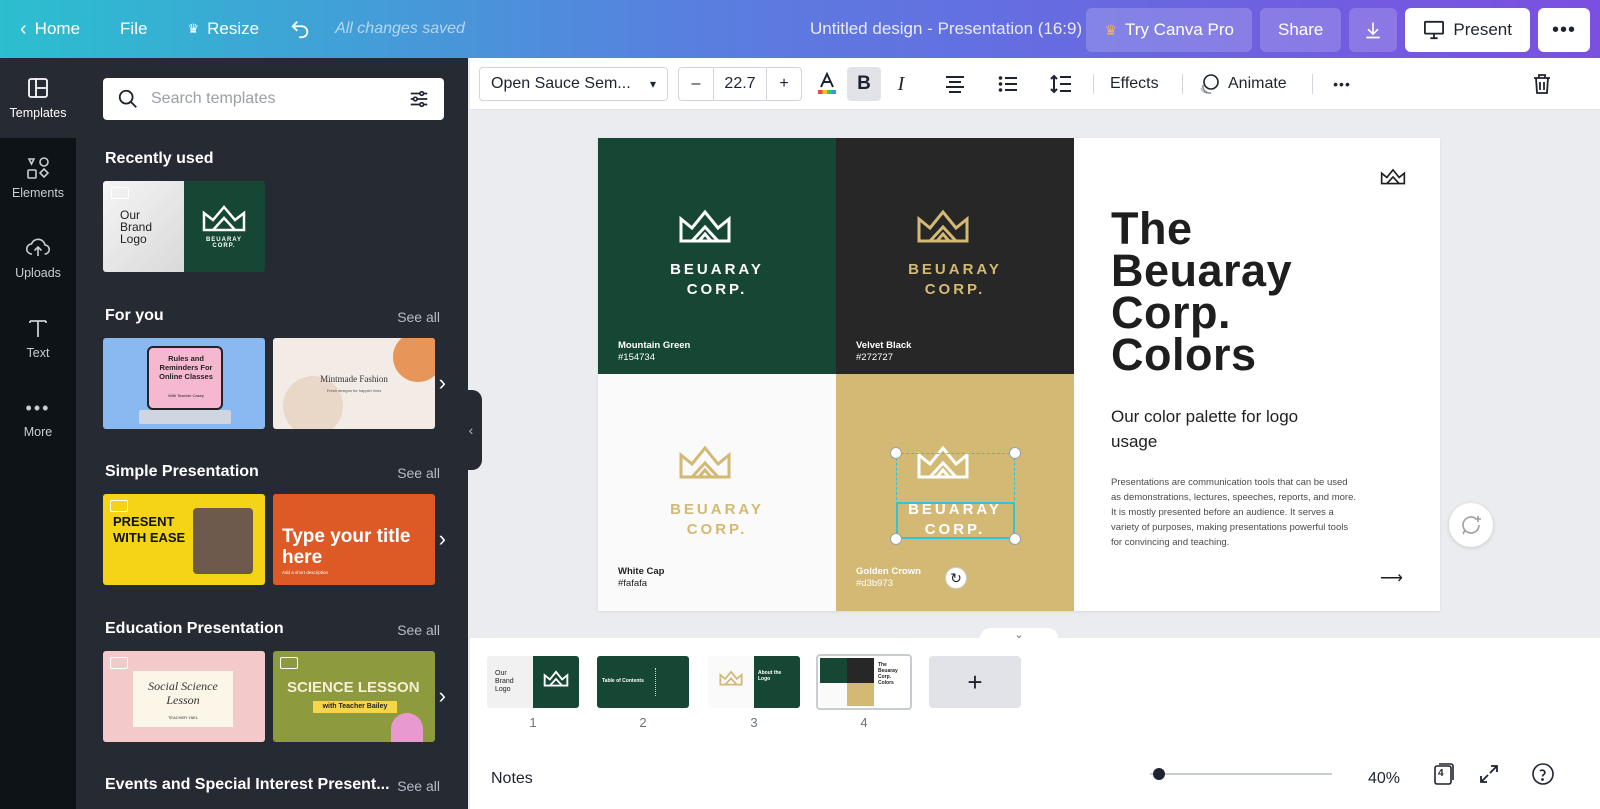 The width and height of the screenshot is (1600, 809). Describe the element at coordinates (38, 113) in the screenshot. I see `rail-label: Templates` at that location.